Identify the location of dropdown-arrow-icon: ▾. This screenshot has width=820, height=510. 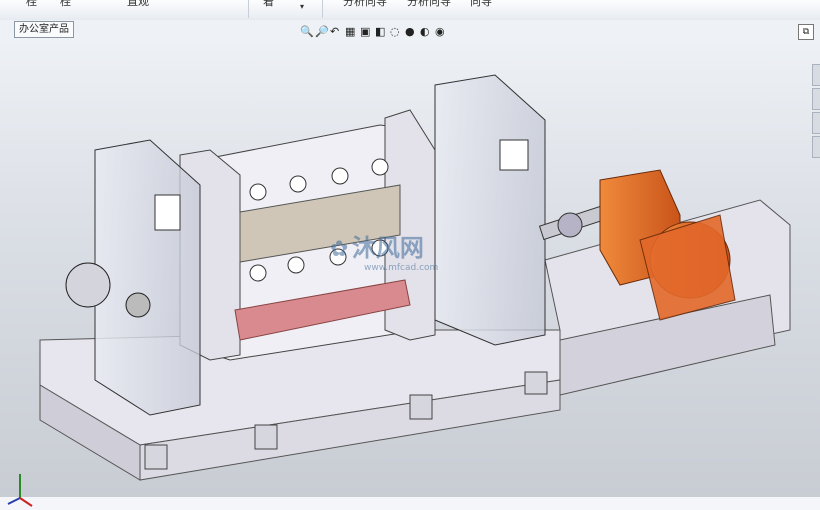
(302, 6).